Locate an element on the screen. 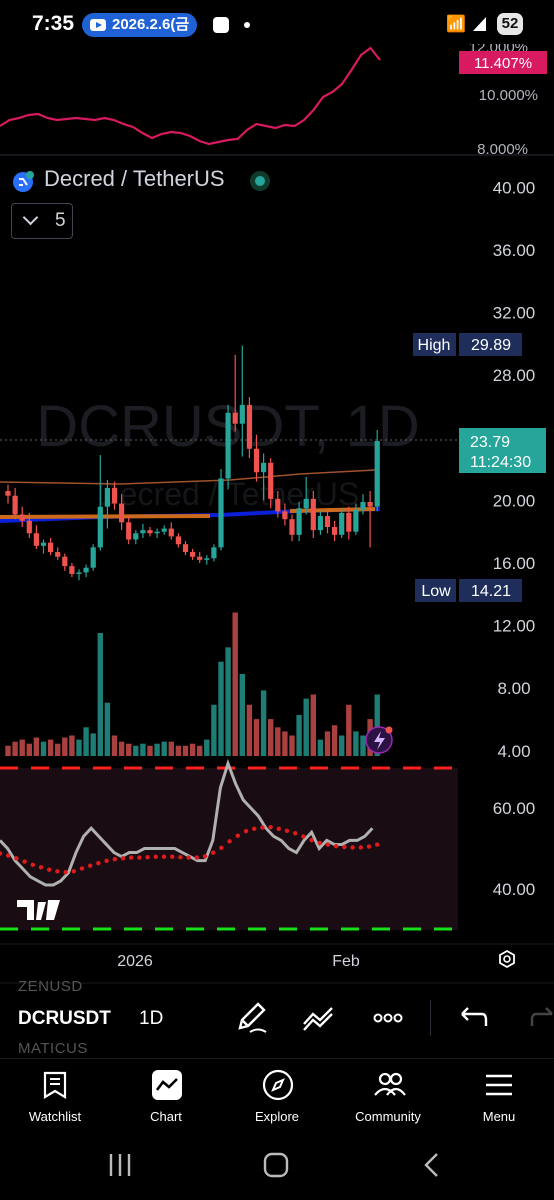  hexagon-shape is located at coordinates (507, 959).